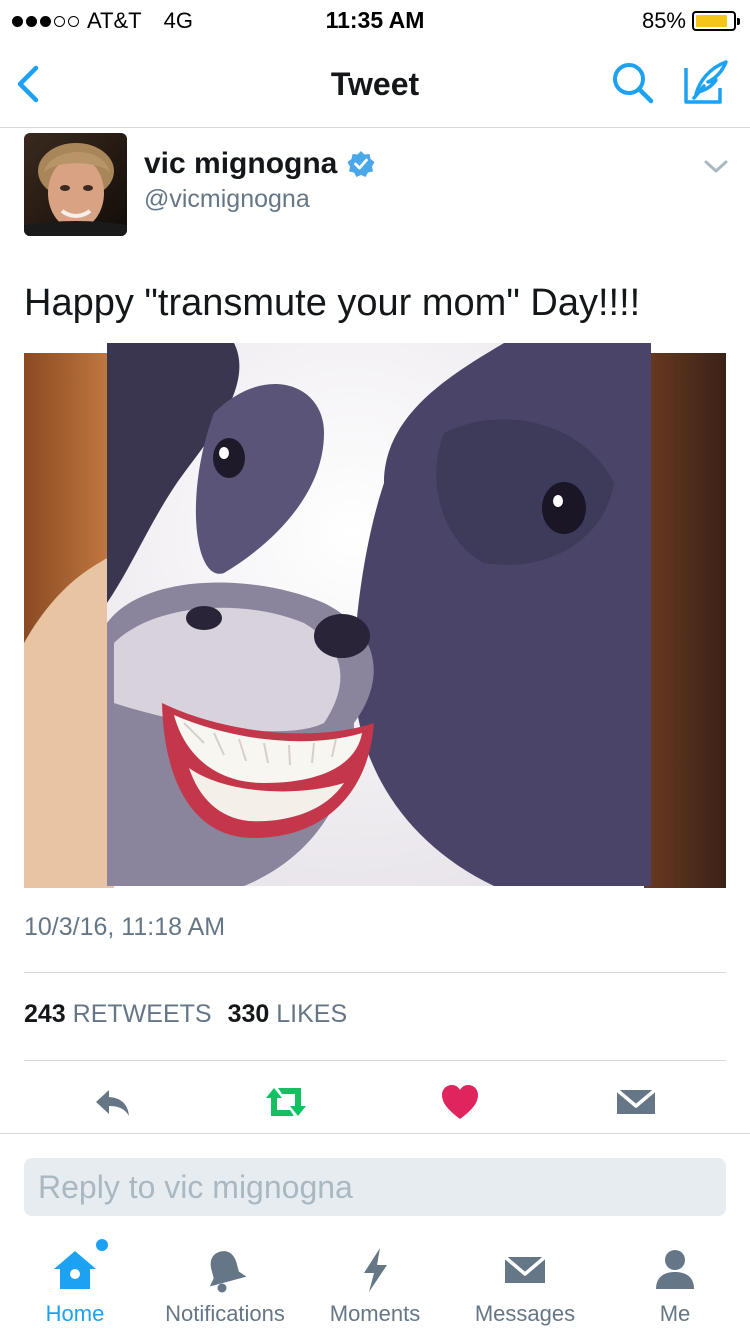 Image resolution: width=750 pixels, height=1334 pixels. I want to click on tab-me: Me, so click(675, 1289).